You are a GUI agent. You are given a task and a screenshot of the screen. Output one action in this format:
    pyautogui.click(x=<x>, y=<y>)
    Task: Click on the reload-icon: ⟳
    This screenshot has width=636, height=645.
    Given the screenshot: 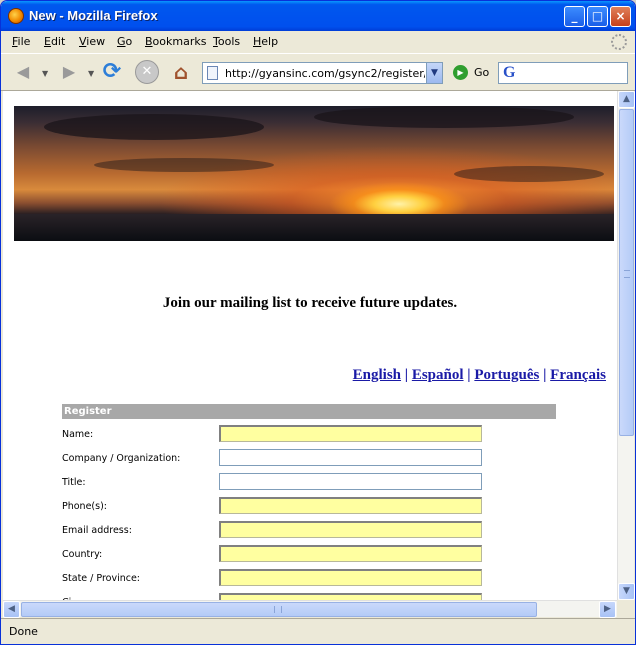 What is the action you would take?
    pyautogui.click(x=112, y=71)
    